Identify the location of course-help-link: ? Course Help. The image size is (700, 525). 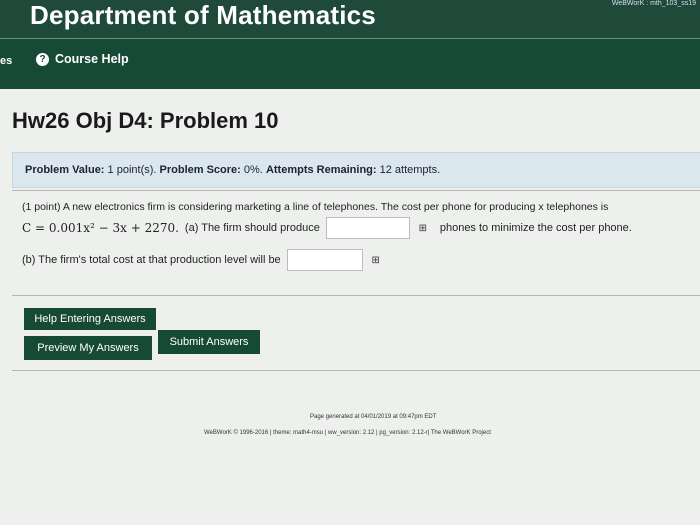
(82, 59).